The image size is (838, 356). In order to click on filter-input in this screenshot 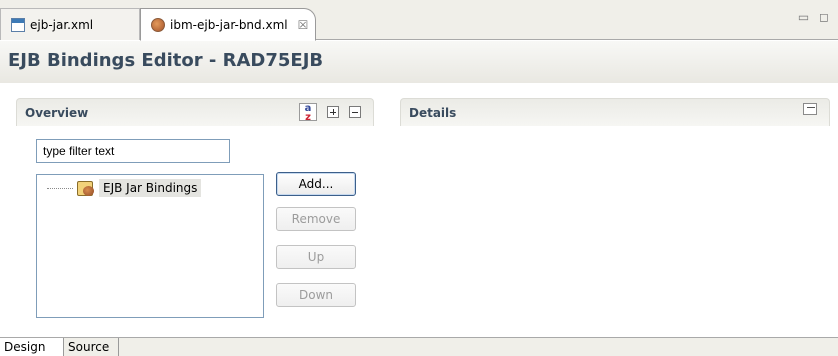, I will do `click(133, 151)`.